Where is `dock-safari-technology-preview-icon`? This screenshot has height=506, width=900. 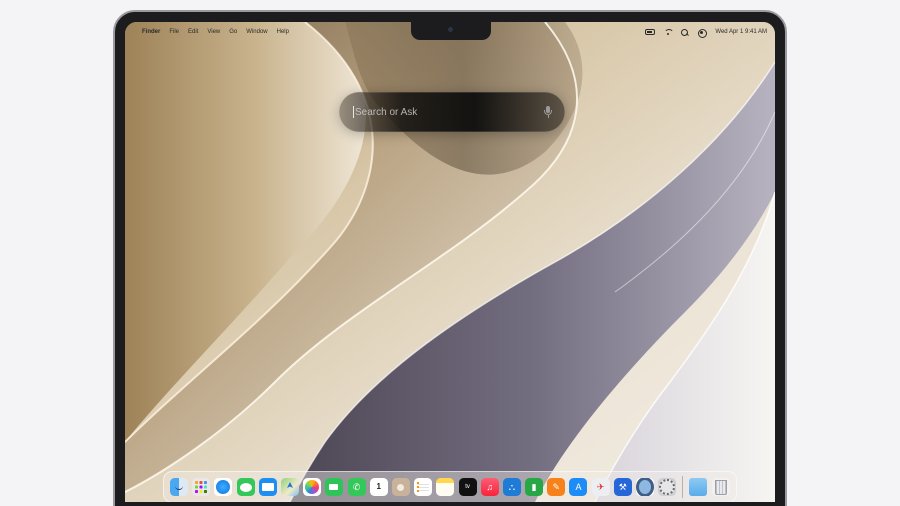
dock-safari-technology-preview-icon is located at coordinates (645, 487).